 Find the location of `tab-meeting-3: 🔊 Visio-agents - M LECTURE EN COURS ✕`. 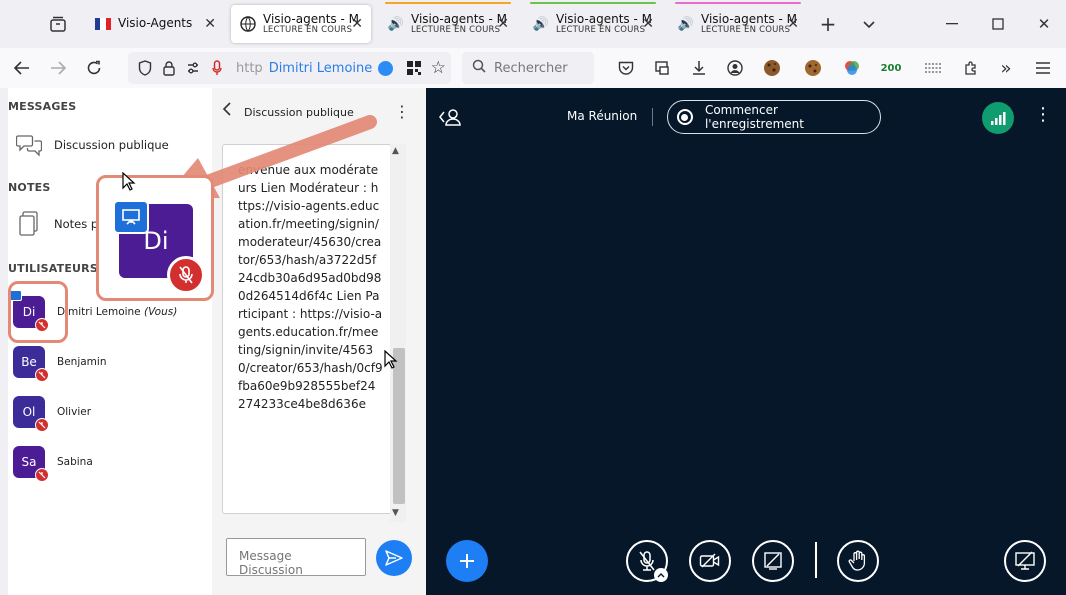

tab-meeting-3: 🔊 Visio-agents - M LECTURE EN COURS ✕ is located at coordinates (593, 22).